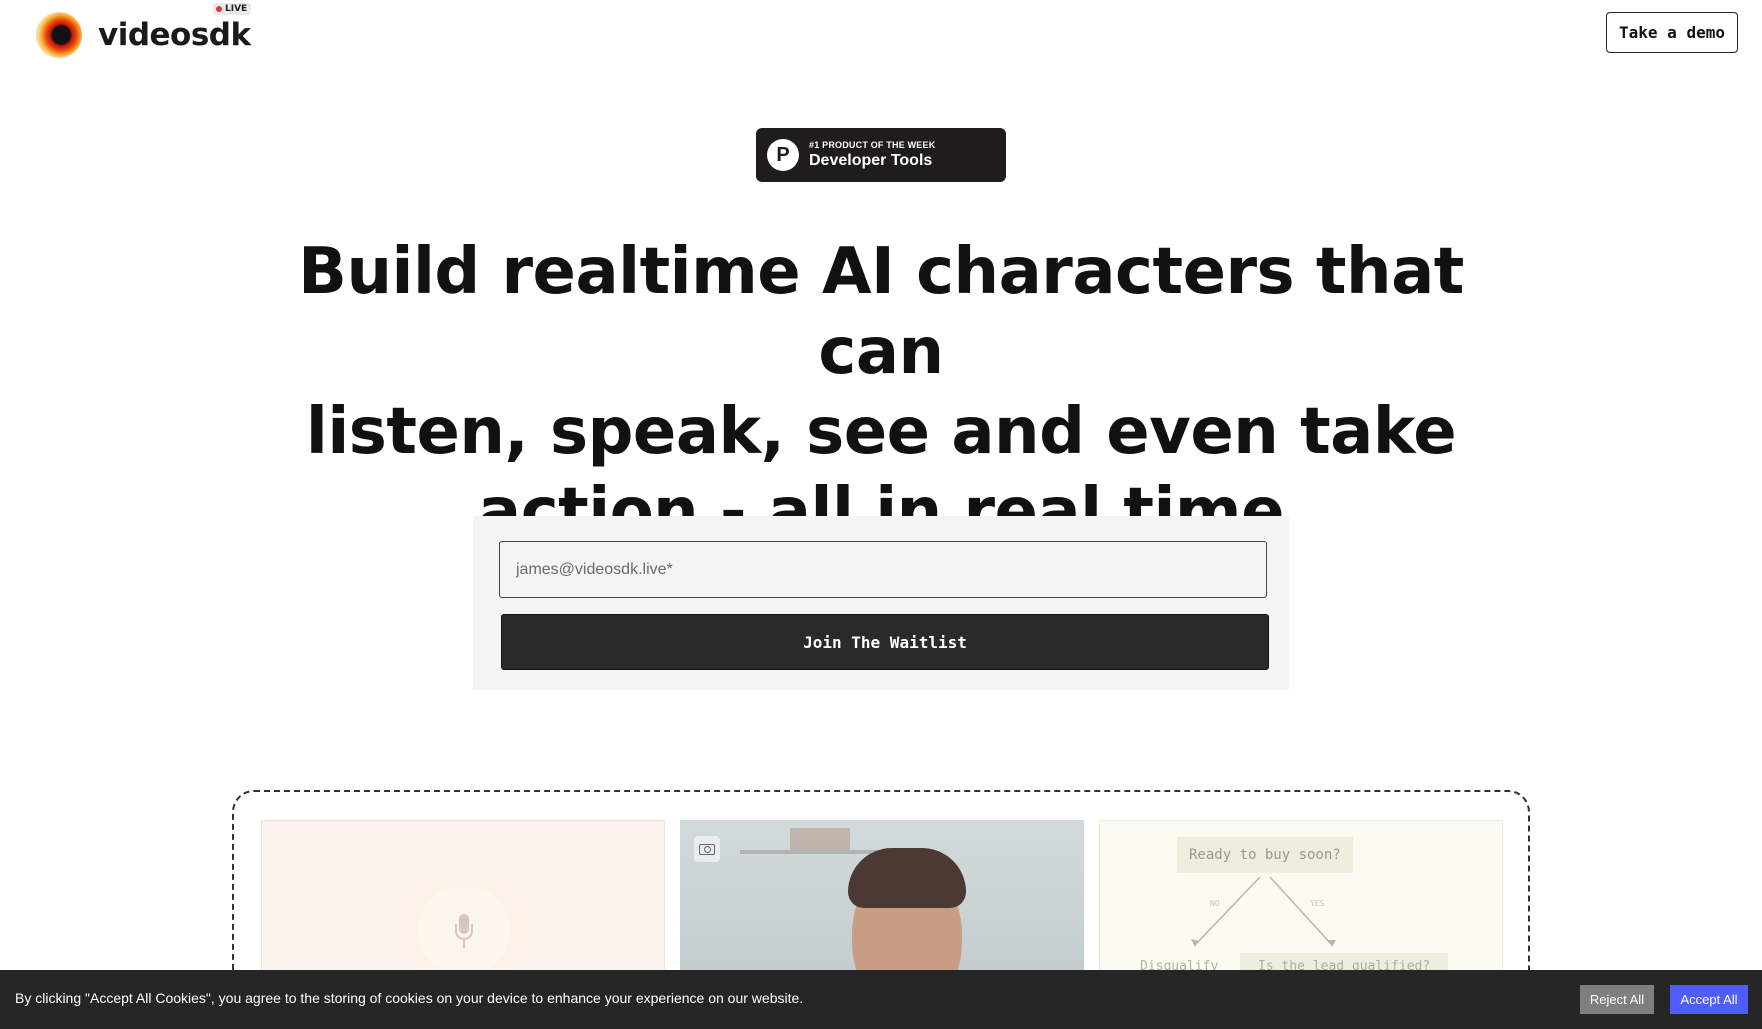 This screenshot has width=1762, height=1029. I want to click on product-hunt-badge: P #1 PRODUCT OF THE WEEK Developer Tools, so click(881, 155).